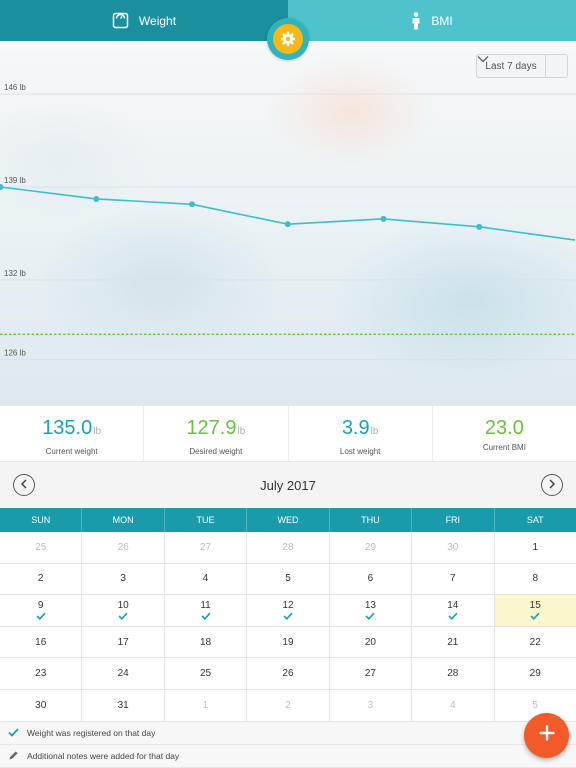 The height and width of the screenshot is (768, 576). I want to click on calendar-day: 6, so click(371, 579).